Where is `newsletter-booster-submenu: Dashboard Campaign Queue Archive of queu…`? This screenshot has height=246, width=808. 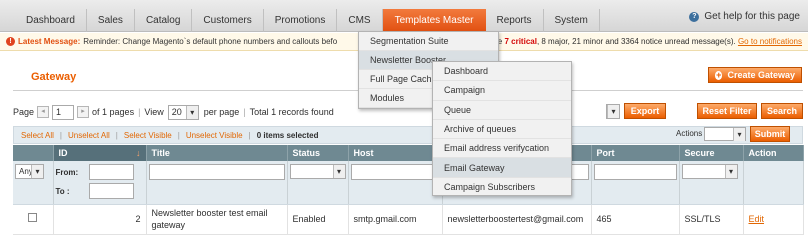 newsletter-booster-submenu: Dashboard Campaign Queue Archive of queu… is located at coordinates (502, 128).